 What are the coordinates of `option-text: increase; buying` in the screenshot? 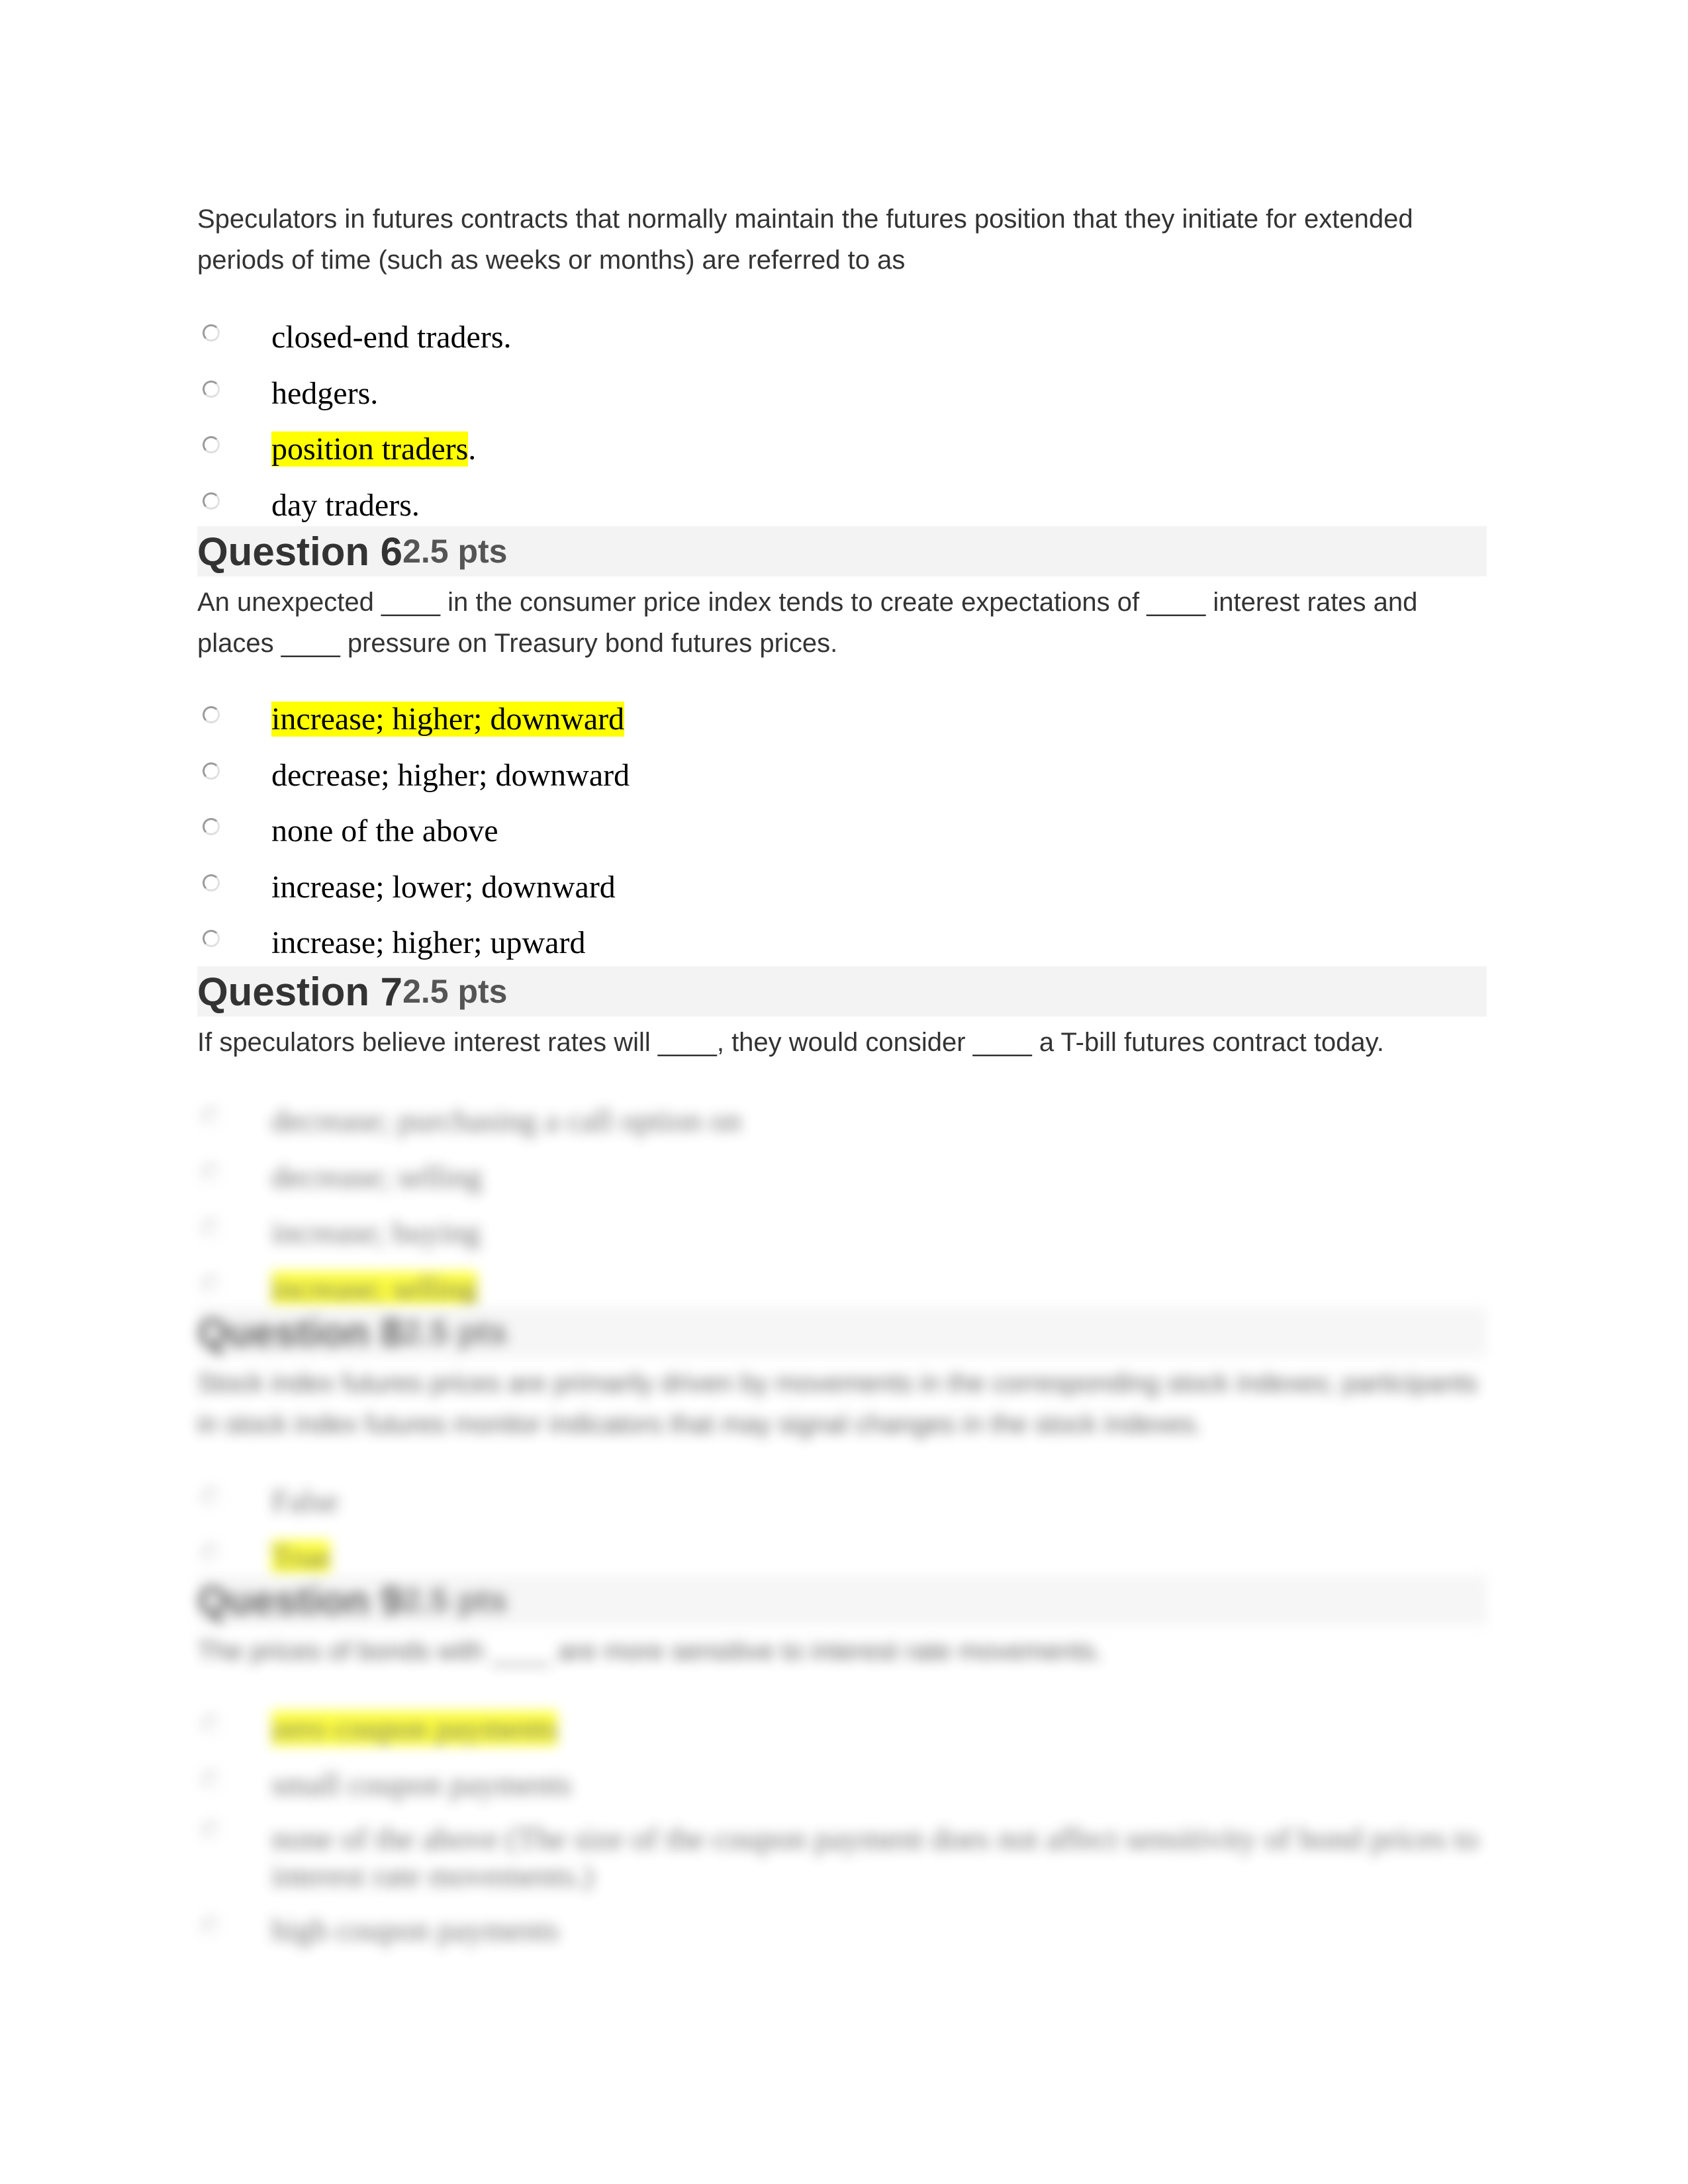 It's located at (376, 1233).